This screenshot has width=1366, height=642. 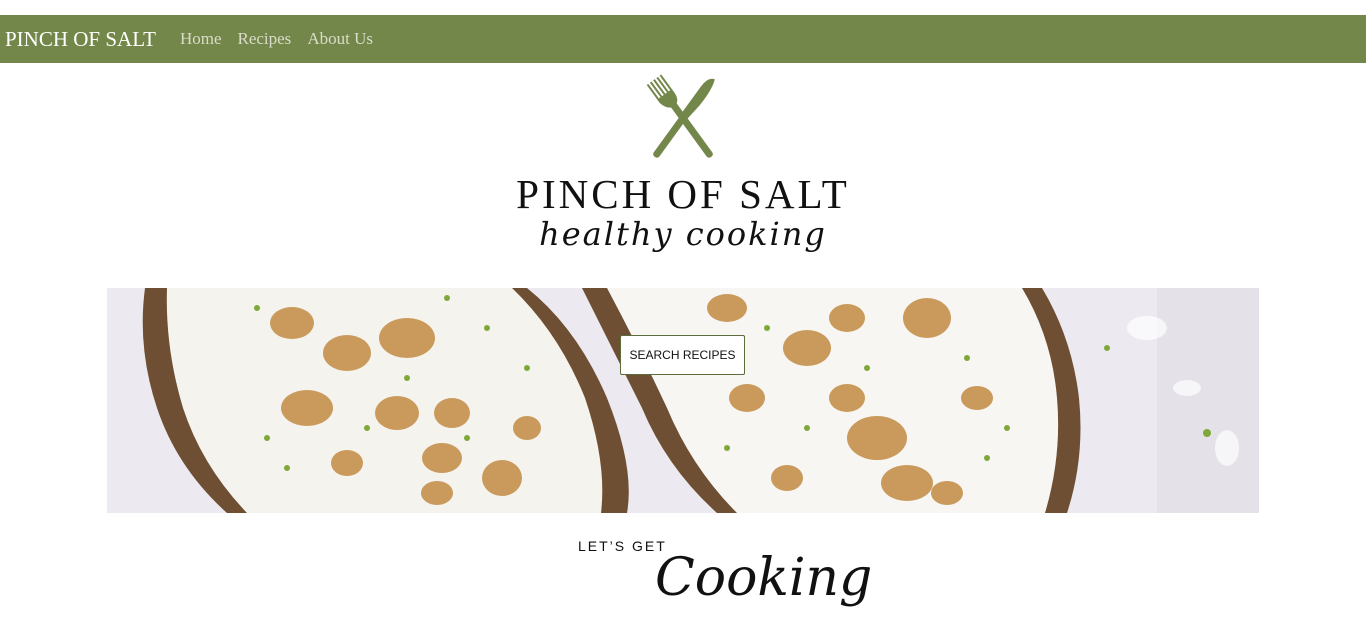 I want to click on section-heading: Cooking, so click(x=764, y=578).